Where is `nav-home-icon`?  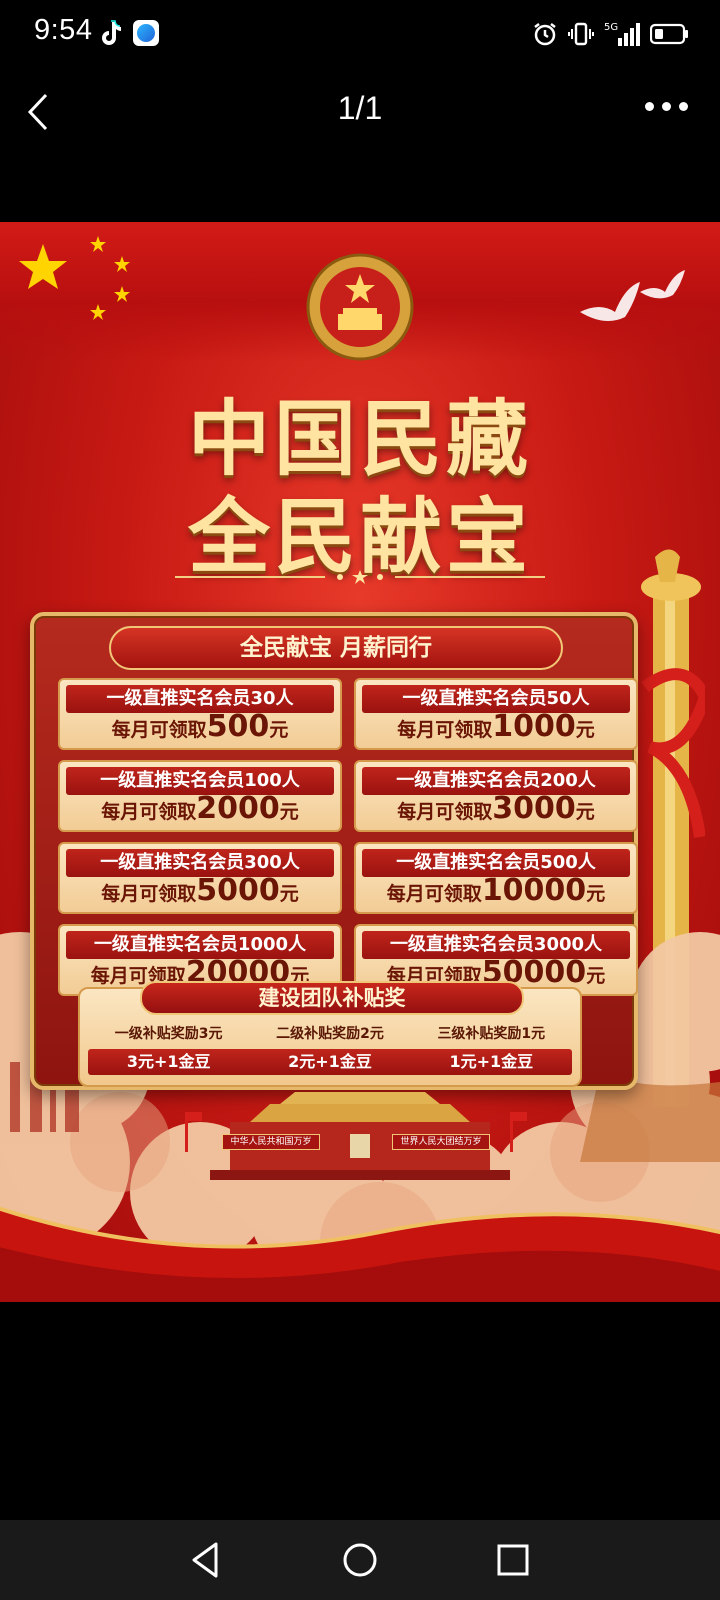 nav-home-icon is located at coordinates (360, 1560).